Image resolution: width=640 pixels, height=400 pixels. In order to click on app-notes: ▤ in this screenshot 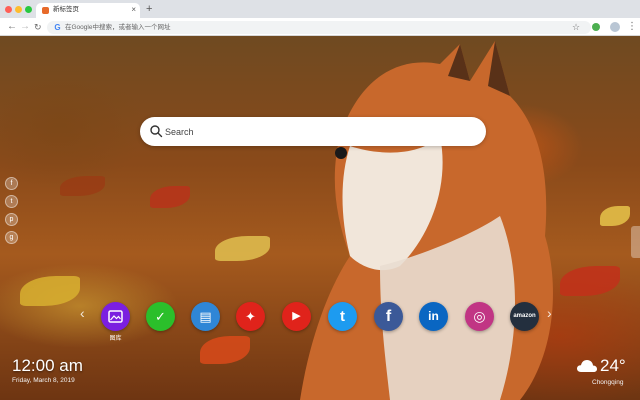, I will do `click(205, 316)`.